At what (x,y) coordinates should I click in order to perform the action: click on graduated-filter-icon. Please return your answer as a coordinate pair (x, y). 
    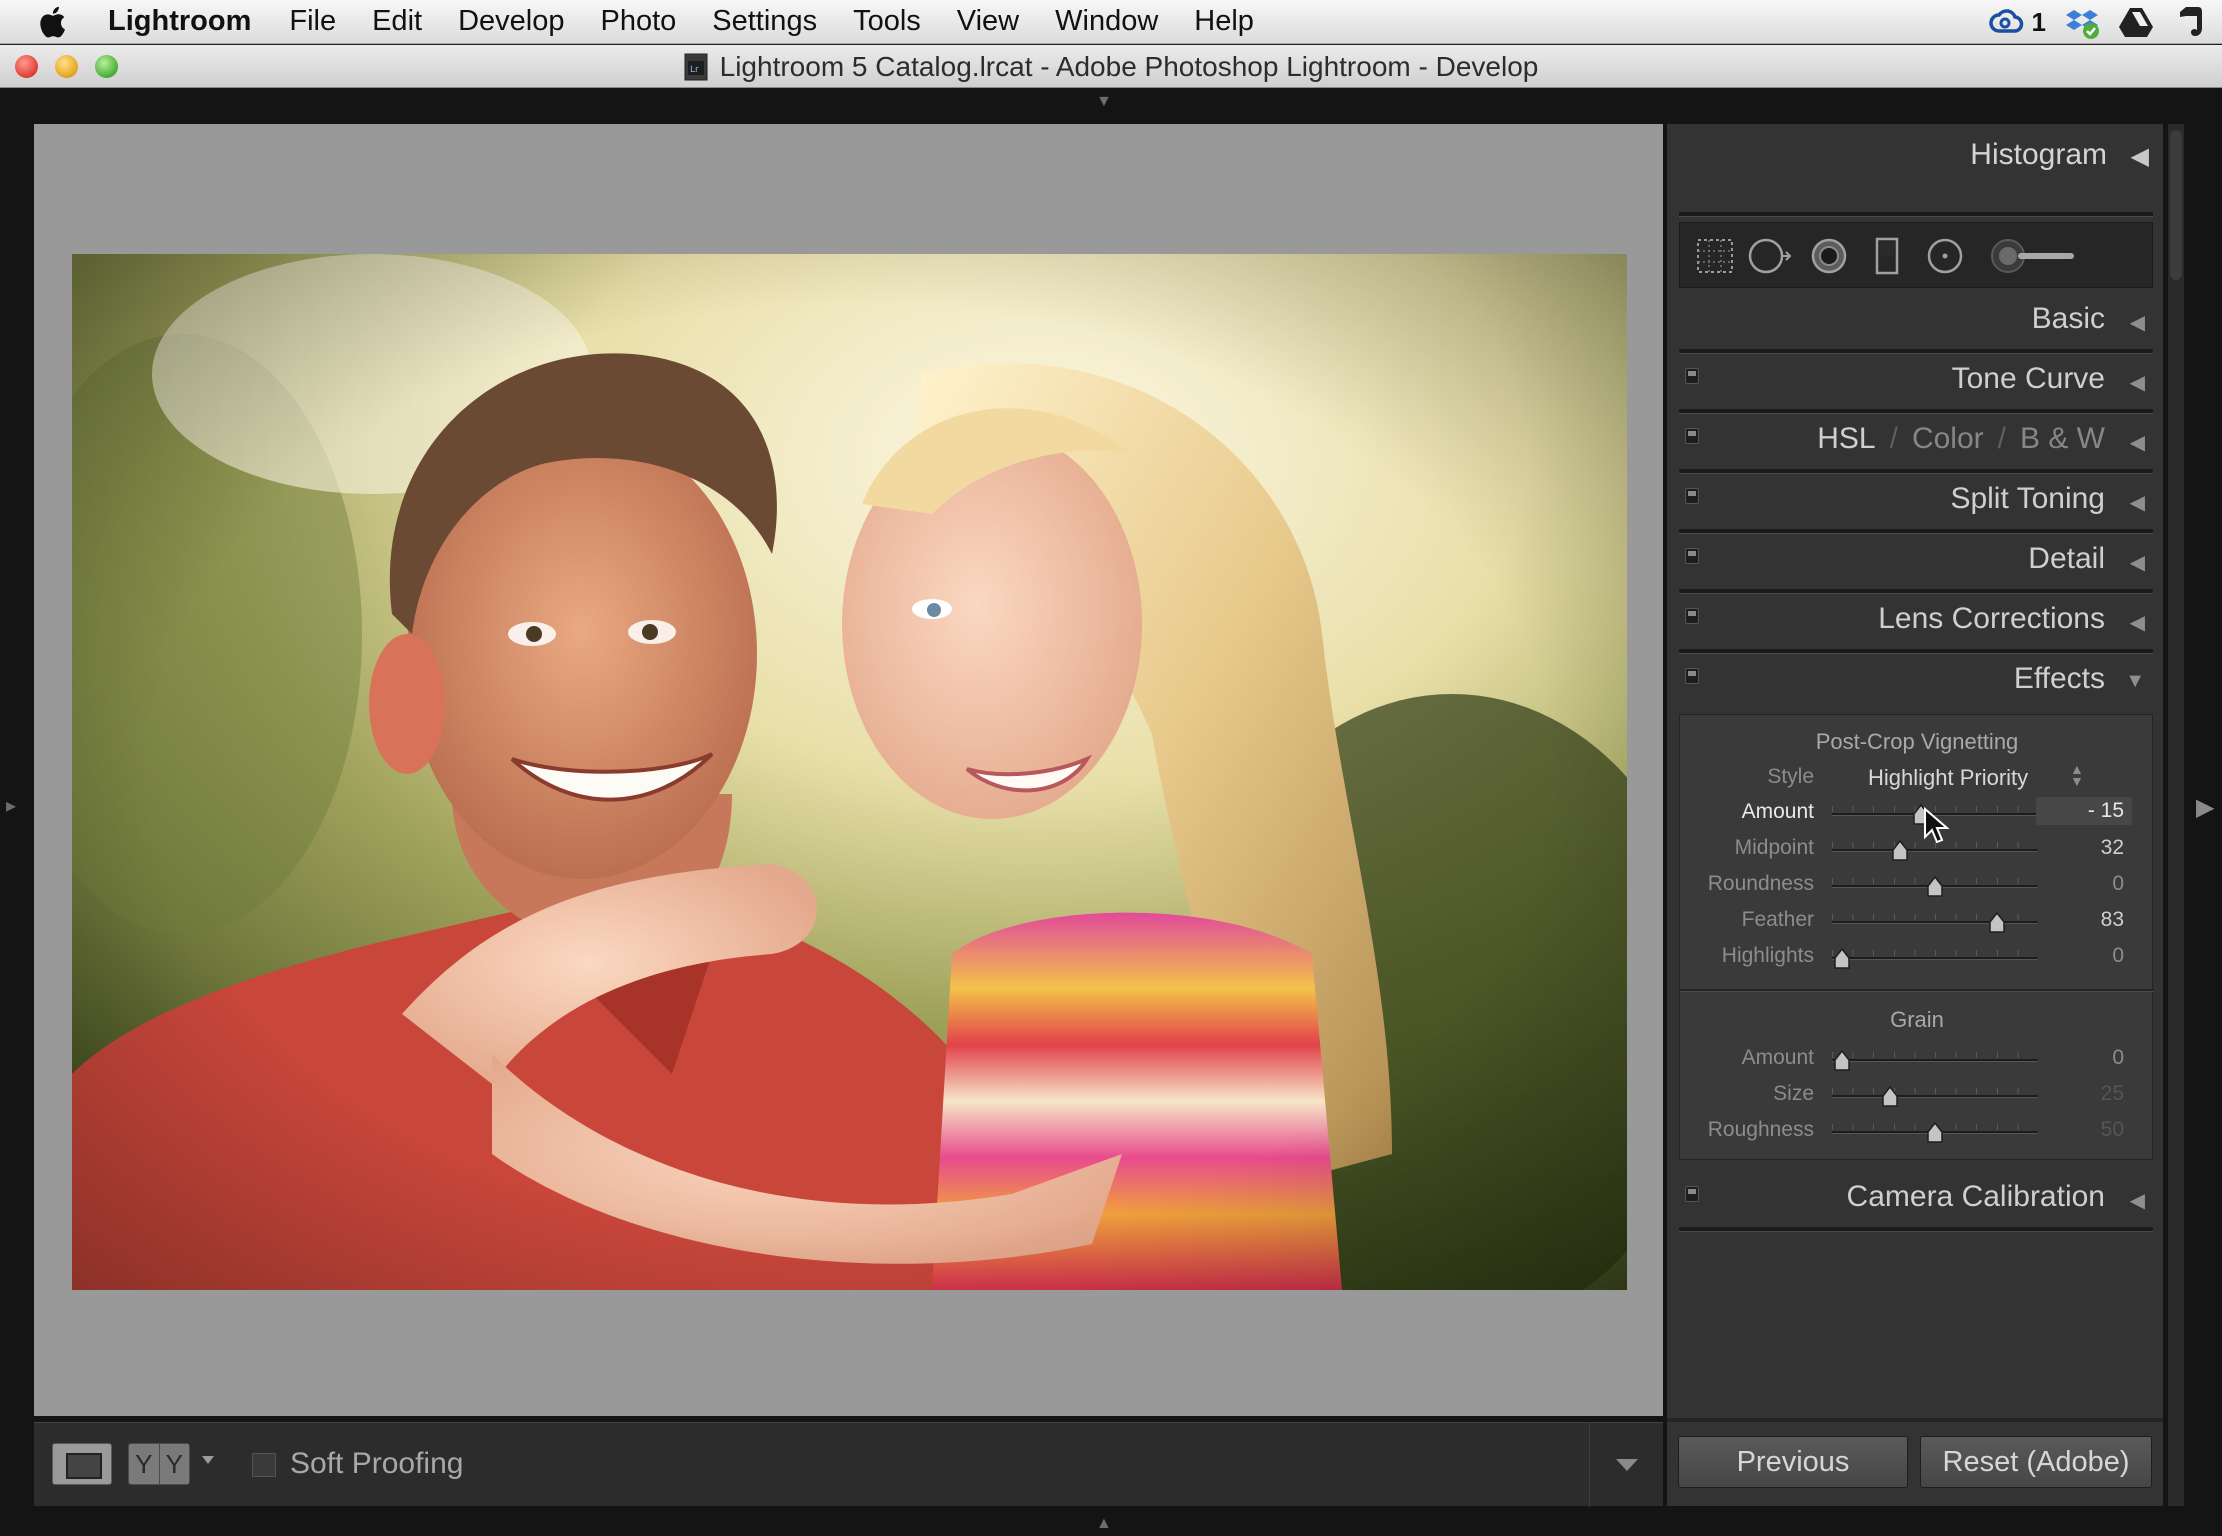
    Looking at the image, I should click on (1887, 256).